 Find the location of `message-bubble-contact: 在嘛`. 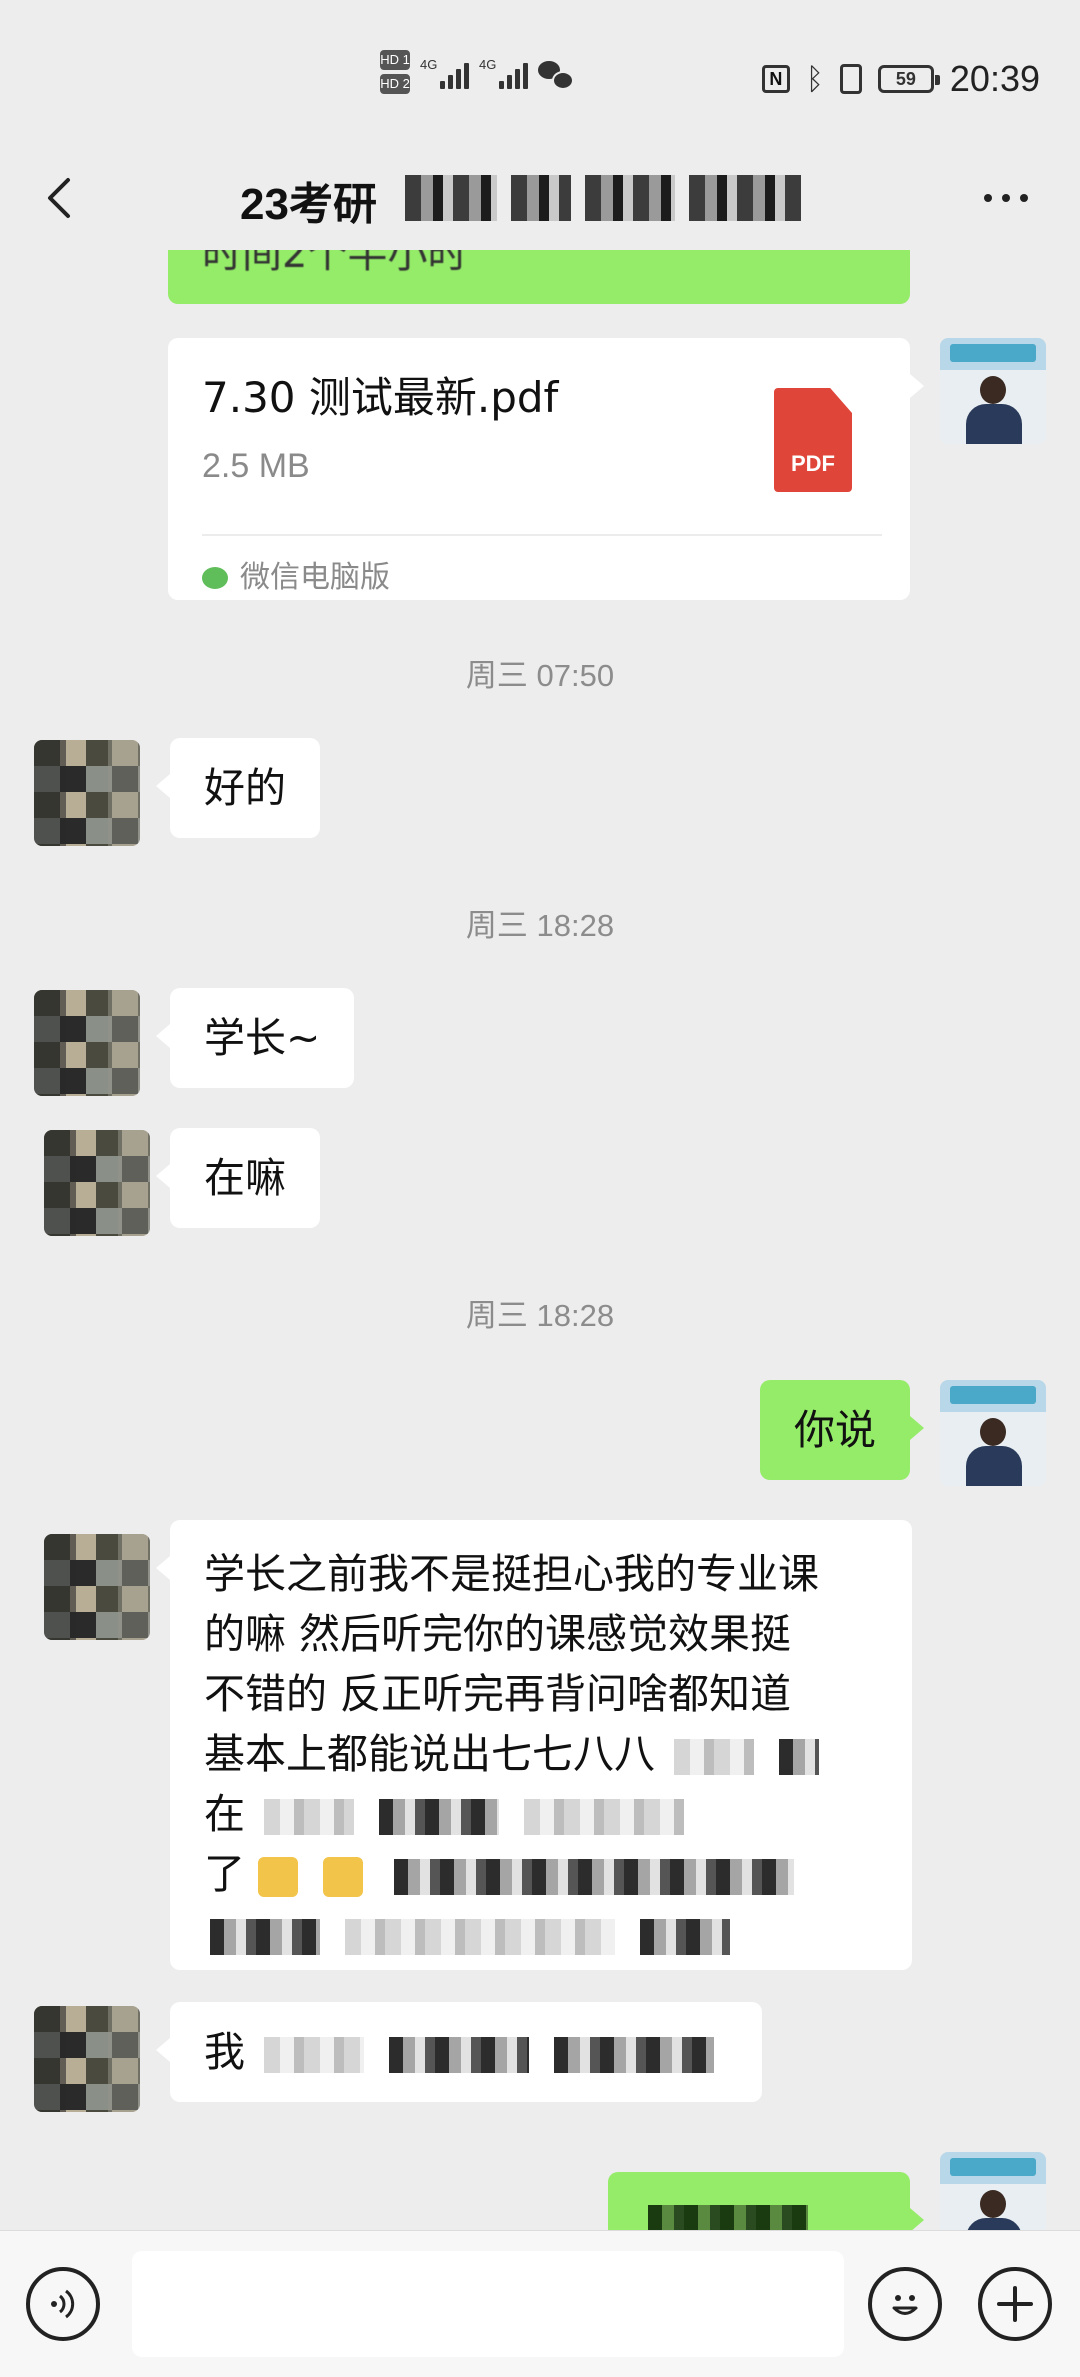

message-bubble-contact: 在嘛 is located at coordinates (238, 1178).